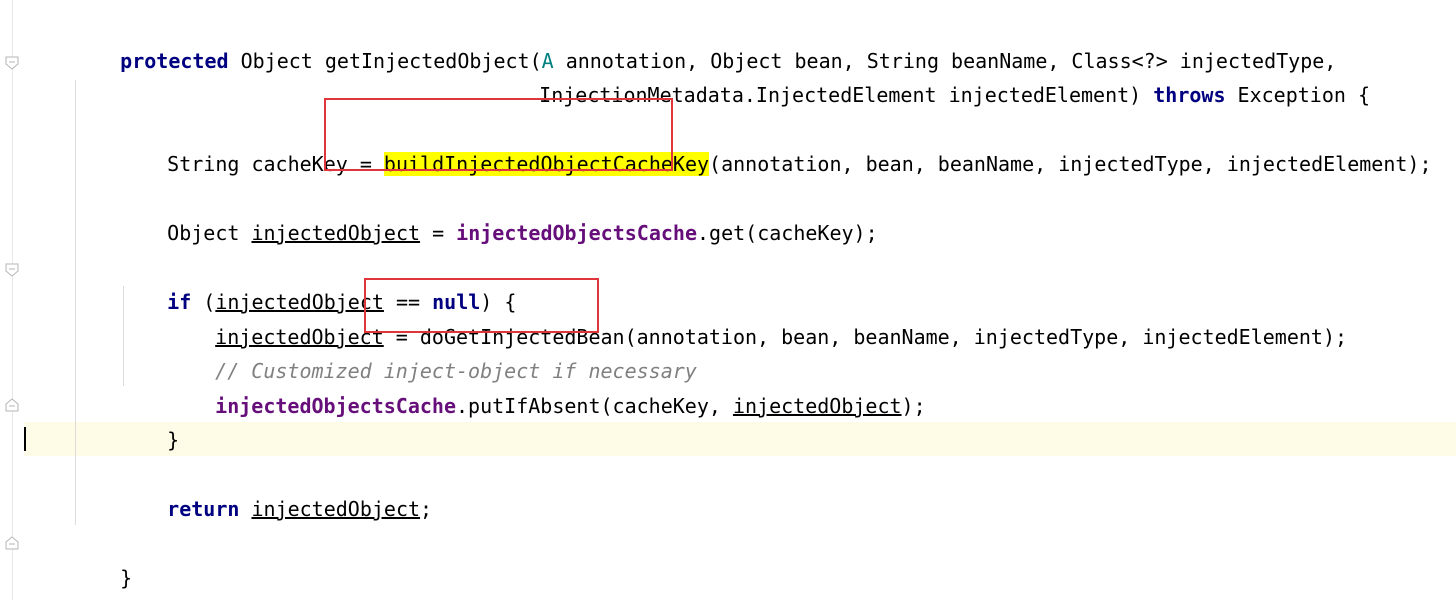 This screenshot has height=600, width=1456. I want to click on keyword: return, so click(203, 509).